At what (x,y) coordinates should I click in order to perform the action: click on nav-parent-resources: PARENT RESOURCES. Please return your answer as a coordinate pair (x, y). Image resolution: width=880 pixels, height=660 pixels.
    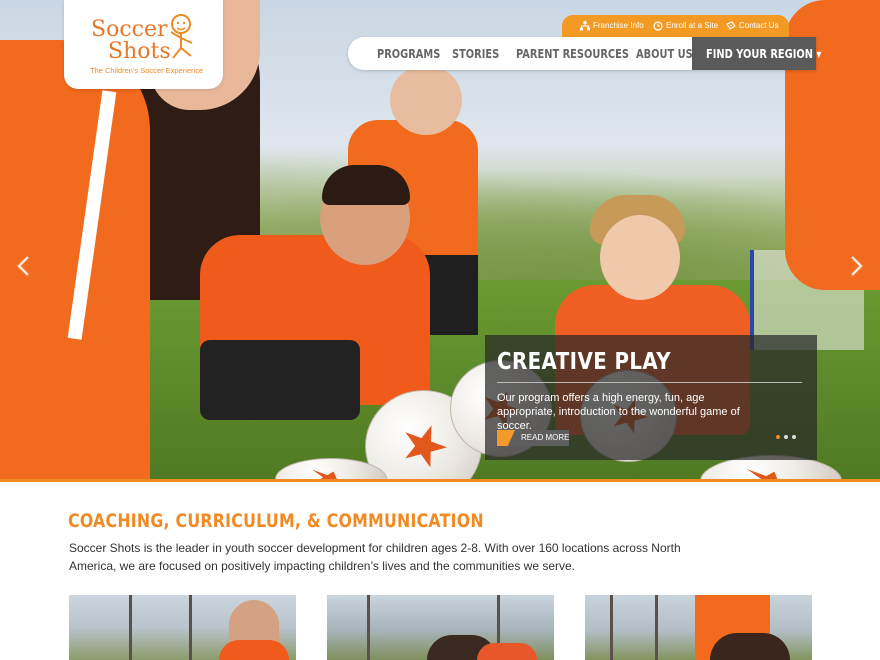
    Looking at the image, I should click on (572, 54).